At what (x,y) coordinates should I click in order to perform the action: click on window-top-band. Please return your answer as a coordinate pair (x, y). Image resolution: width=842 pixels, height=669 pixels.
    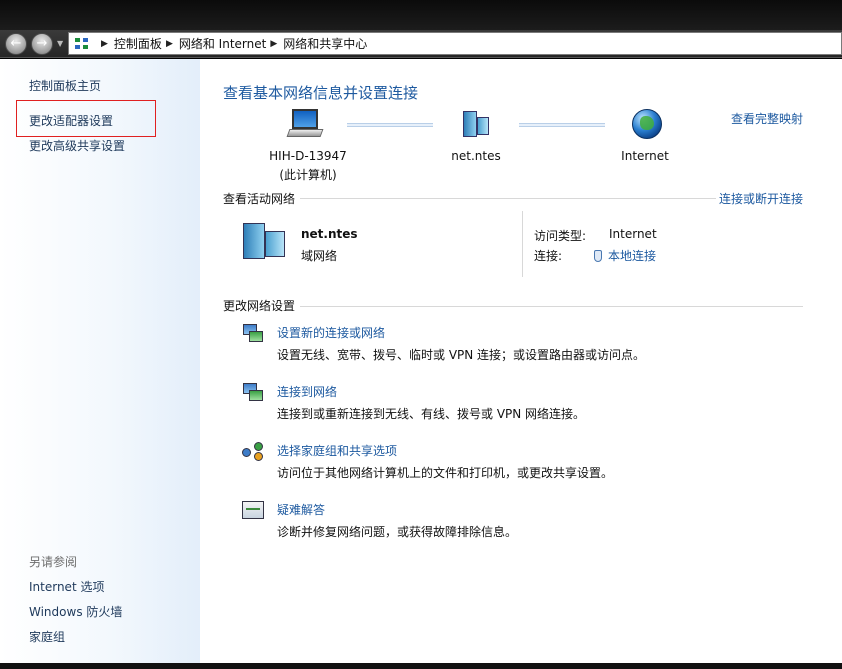
    Looking at the image, I should click on (421, 15).